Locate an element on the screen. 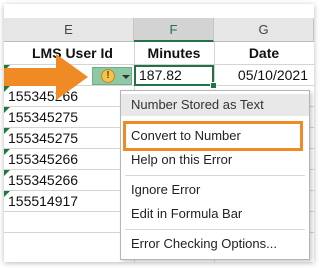  menu-item-edit-formula-bar: Edit in Formula Bar is located at coordinates (215, 214).